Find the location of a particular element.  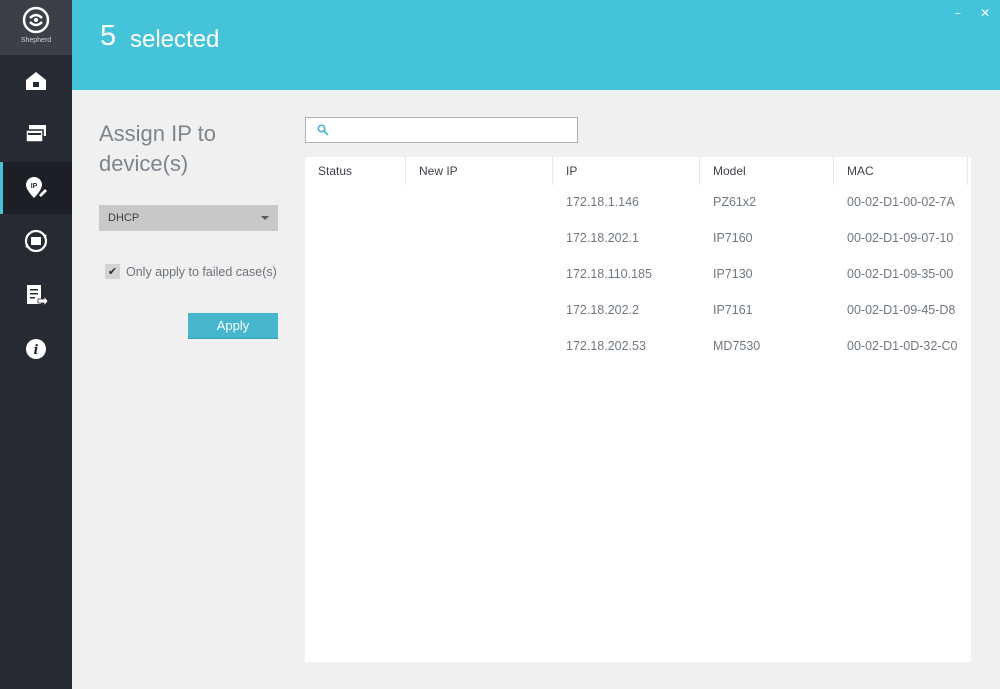

svg-text: IP is located at coordinates (34, 186).